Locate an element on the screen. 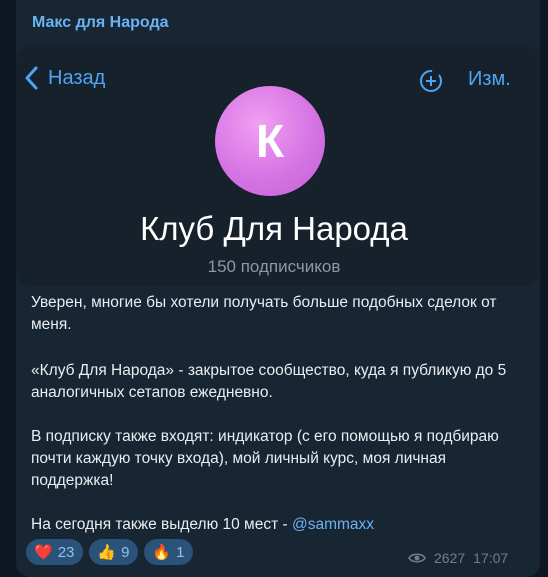 The width and height of the screenshot is (548, 577). subscriber-count: 150 подписчиков is located at coordinates (274, 266).